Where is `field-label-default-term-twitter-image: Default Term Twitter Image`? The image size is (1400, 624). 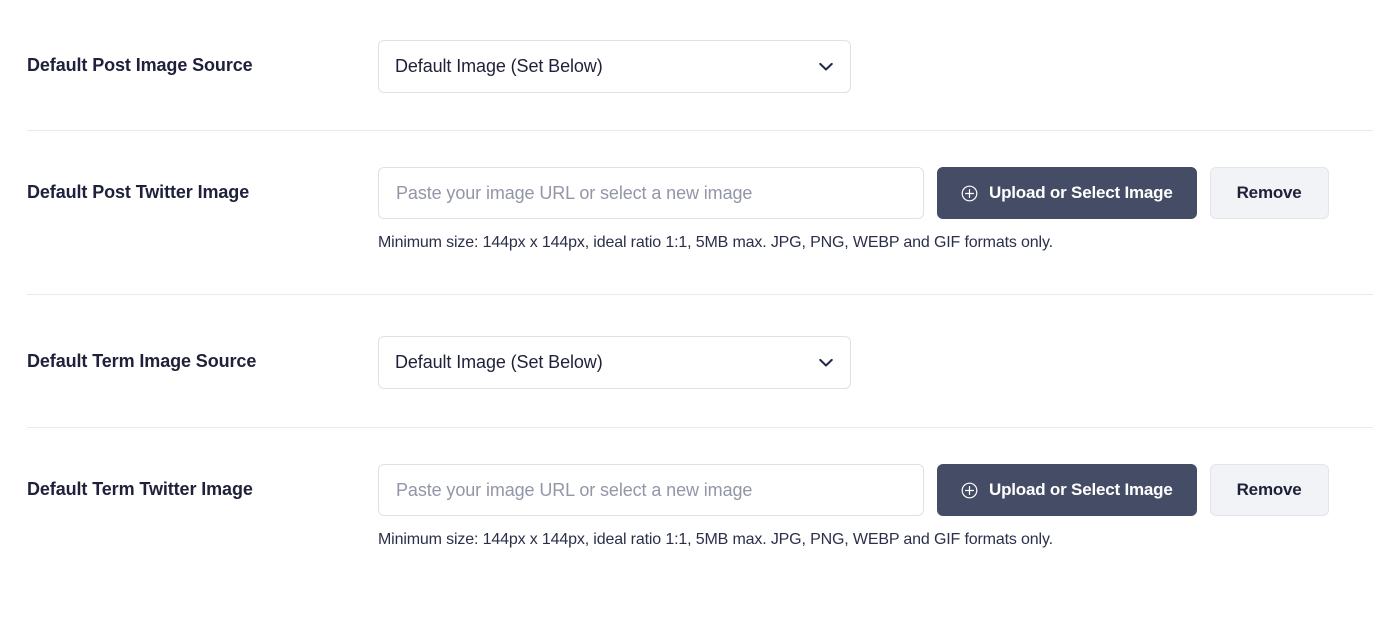
field-label-default-term-twitter-image: Default Term Twitter Image is located at coordinates (140, 489).